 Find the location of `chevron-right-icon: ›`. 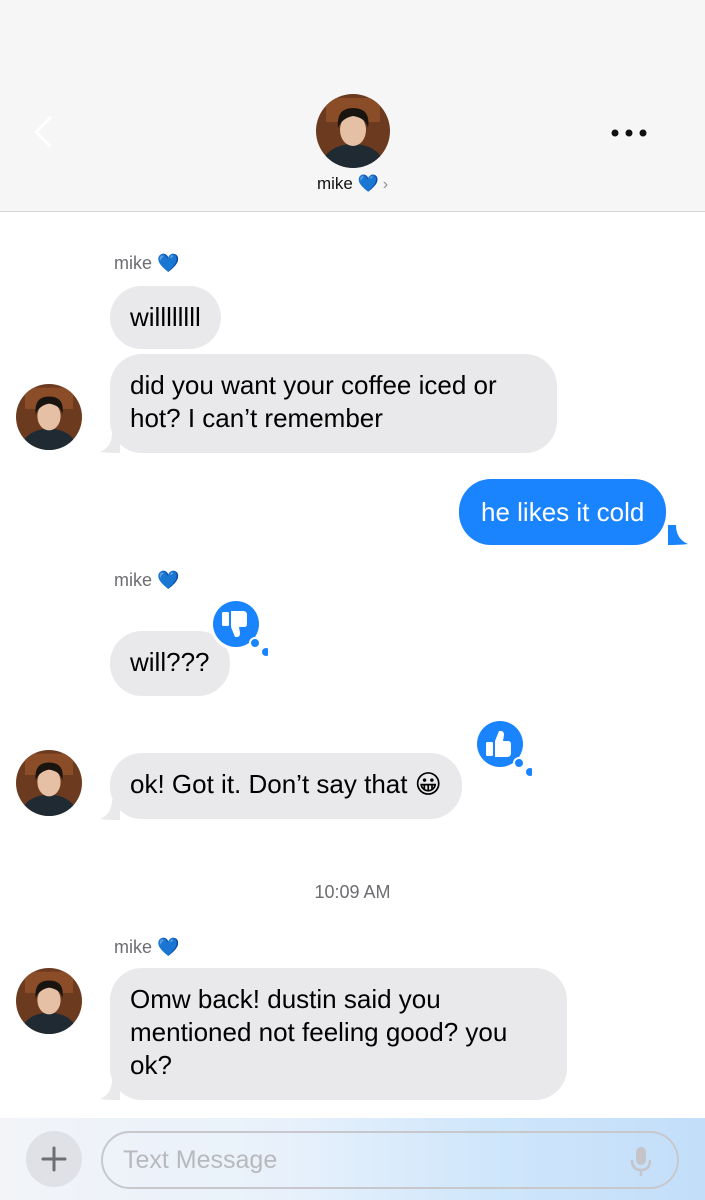

chevron-right-icon: › is located at coordinates (385, 184).